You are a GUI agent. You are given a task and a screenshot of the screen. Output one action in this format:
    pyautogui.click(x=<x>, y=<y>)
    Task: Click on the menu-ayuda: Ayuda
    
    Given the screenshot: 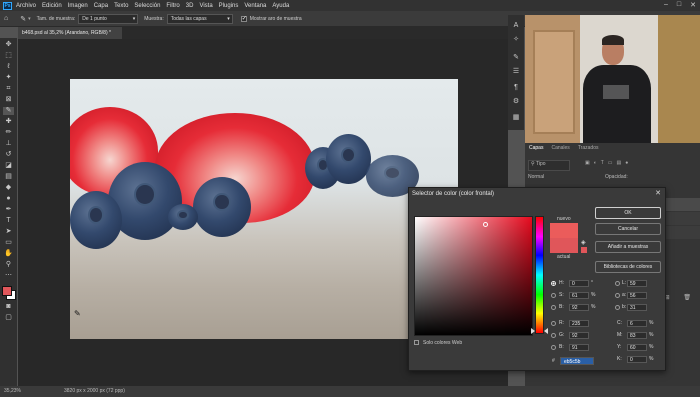 What is the action you would take?
    pyautogui.click(x=280, y=6)
    